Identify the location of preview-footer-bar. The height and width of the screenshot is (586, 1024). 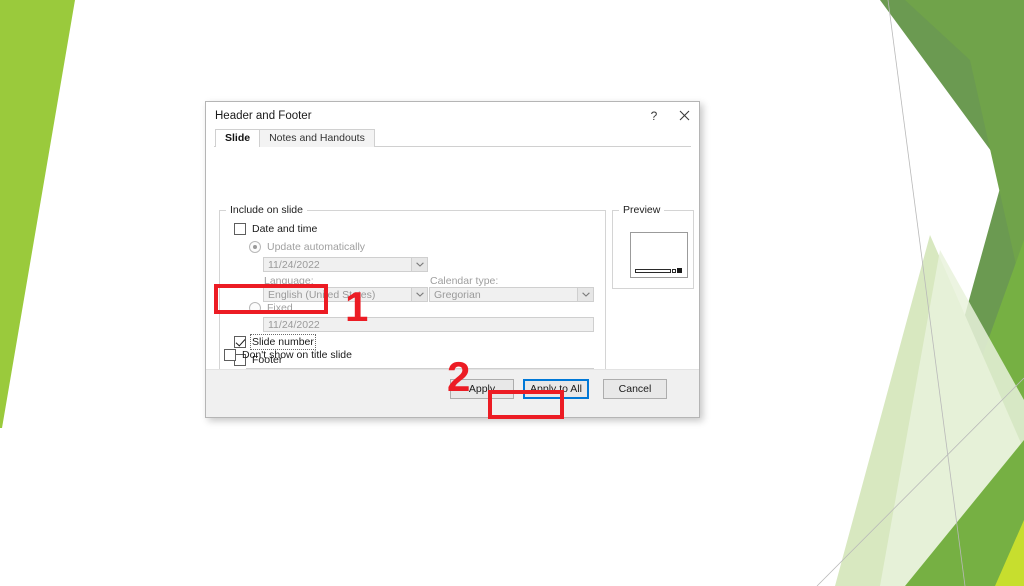
(653, 271).